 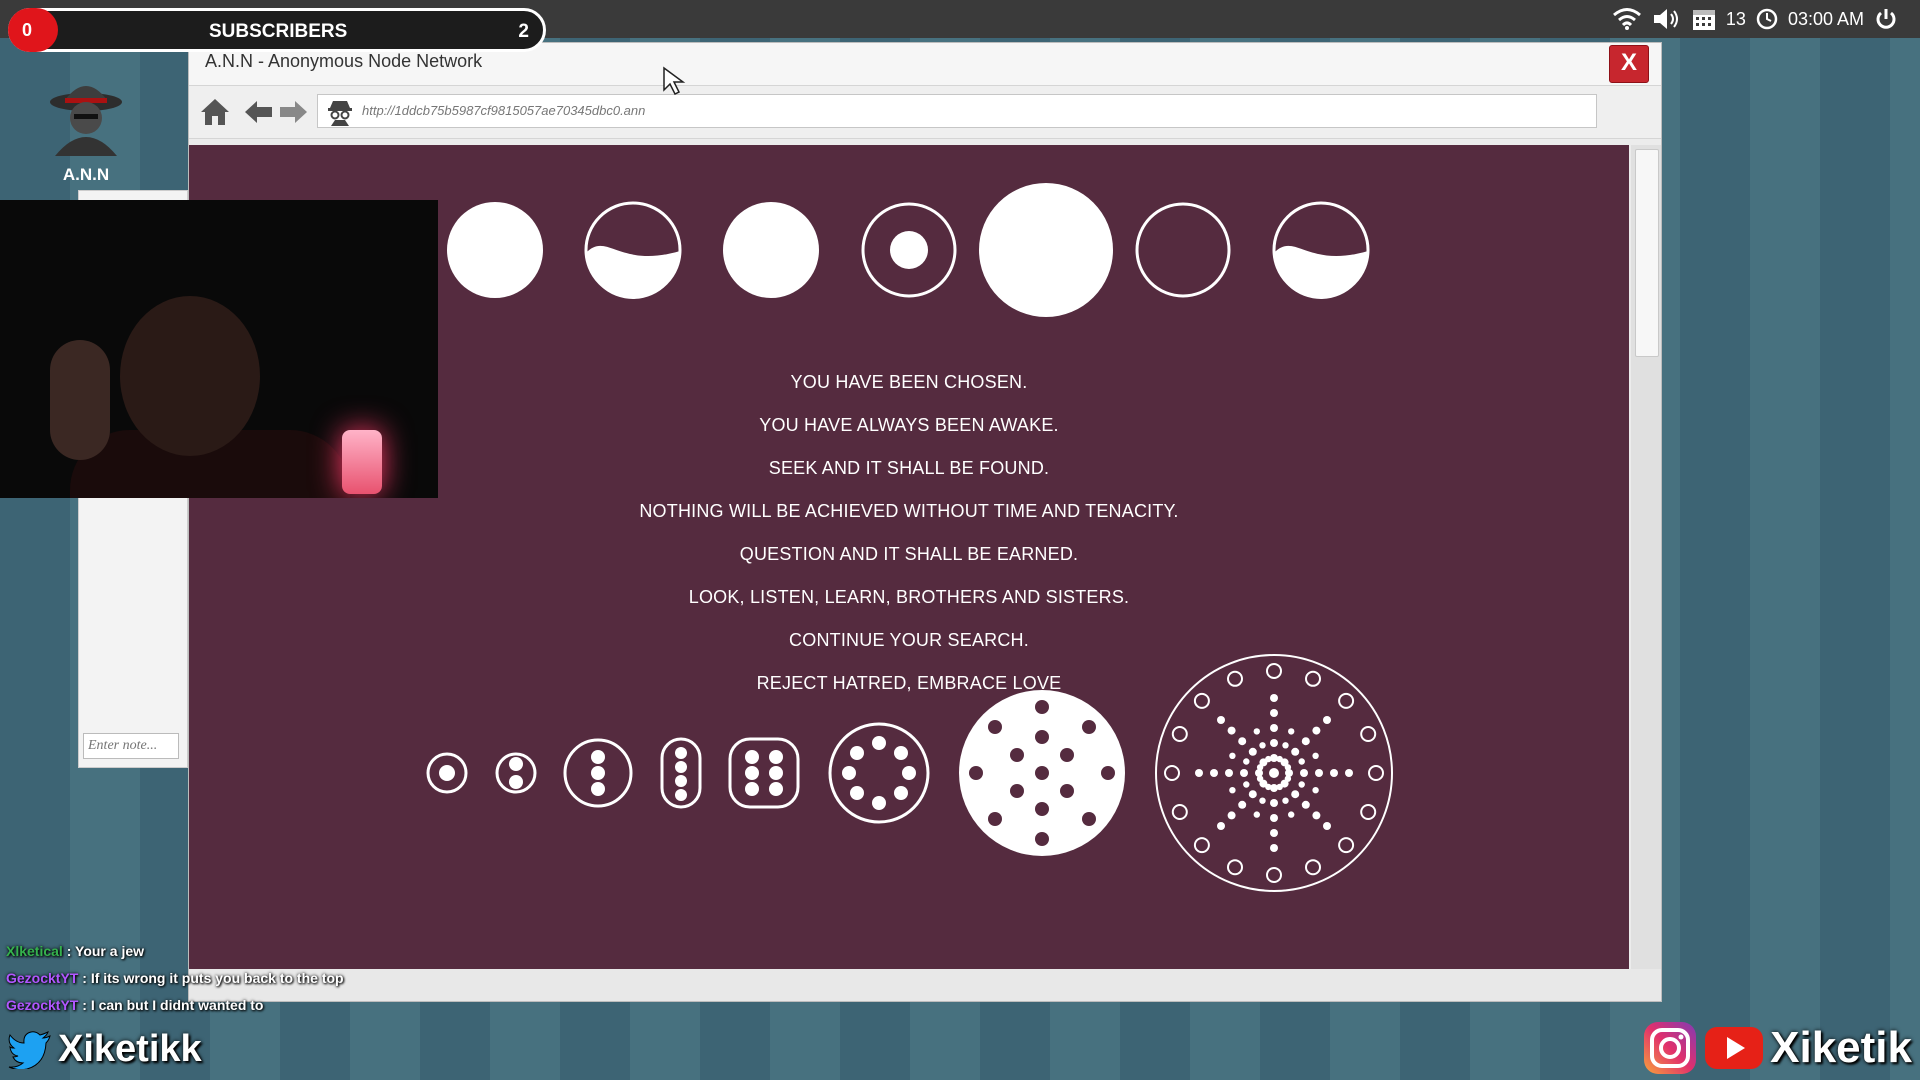 I want to click on webcam-overlay, so click(x=219, y=349).